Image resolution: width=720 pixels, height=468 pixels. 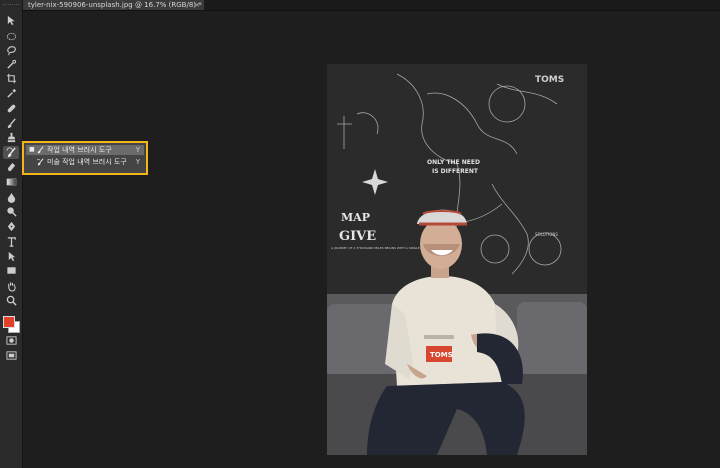 What do you see at coordinates (11, 197) in the screenshot?
I see `blur-icon` at bounding box center [11, 197].